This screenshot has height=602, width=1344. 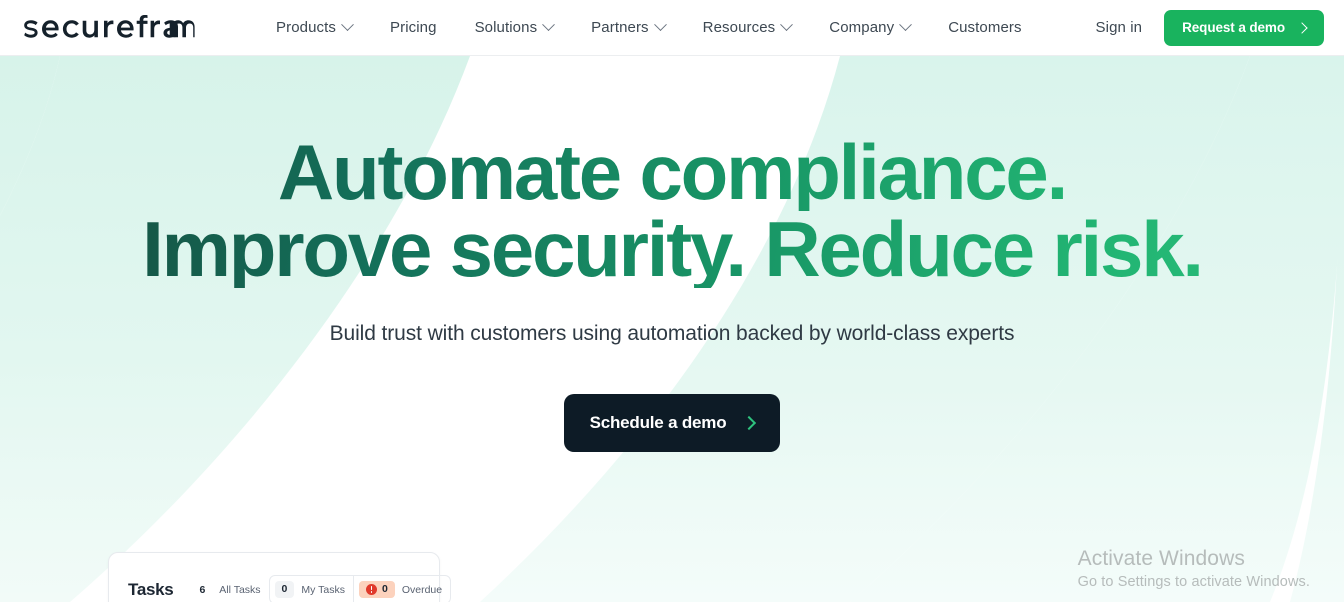 What do you see at coordinates (371, 589) in the screenshot?
I see `alert-circle-icon` at bounding box center [371, 589].